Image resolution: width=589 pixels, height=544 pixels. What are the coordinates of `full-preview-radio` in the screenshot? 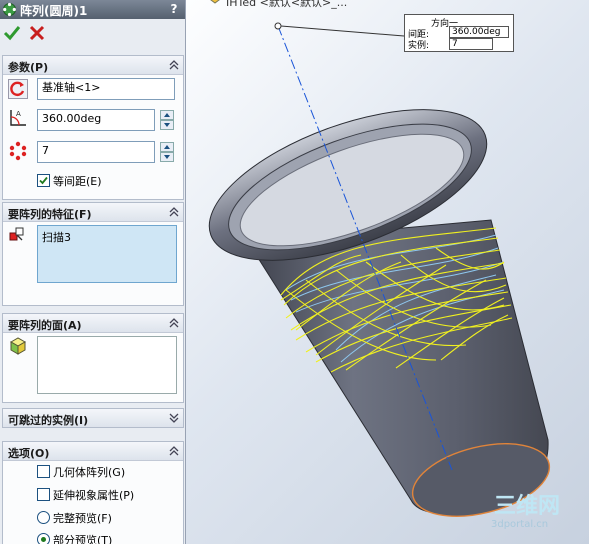 It's located at (43, 517).